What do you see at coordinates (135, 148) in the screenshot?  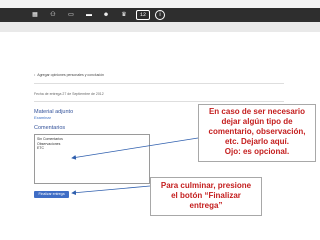 I see `arrow-to-comments` at bounding box center [135, 148].